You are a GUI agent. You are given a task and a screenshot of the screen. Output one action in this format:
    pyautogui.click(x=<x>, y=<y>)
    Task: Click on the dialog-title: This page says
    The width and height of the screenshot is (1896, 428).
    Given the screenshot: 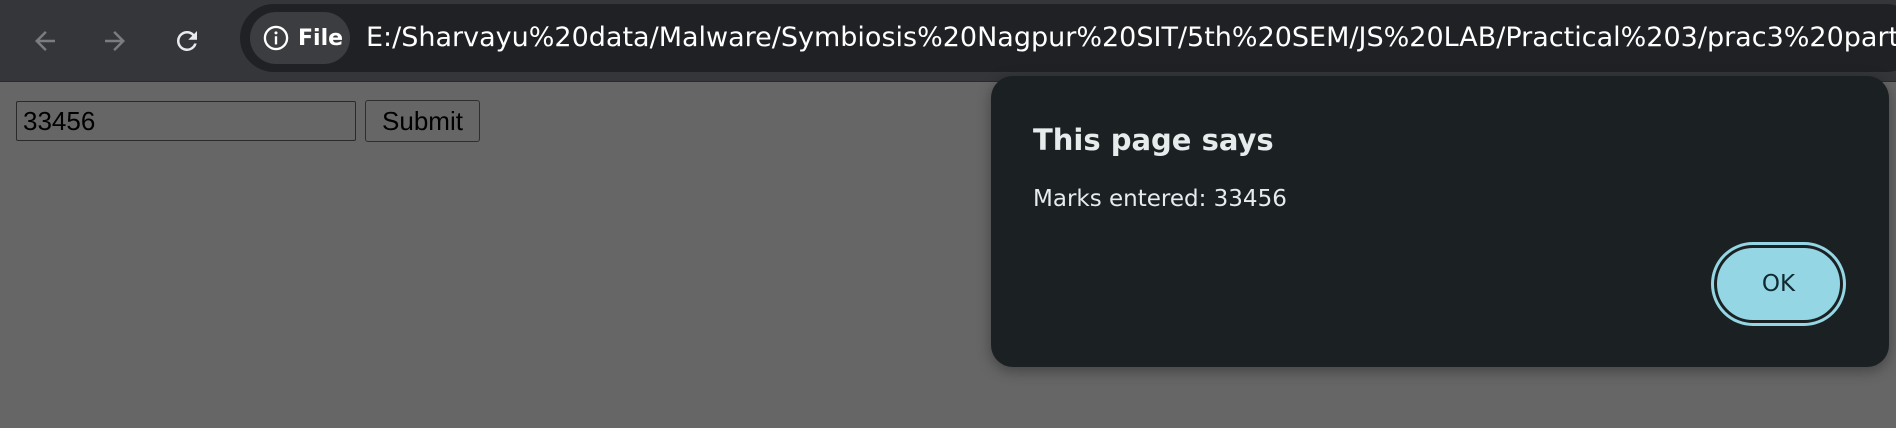 What is the action you would take?
    pyautogui.click(x=1153, y=140)
    